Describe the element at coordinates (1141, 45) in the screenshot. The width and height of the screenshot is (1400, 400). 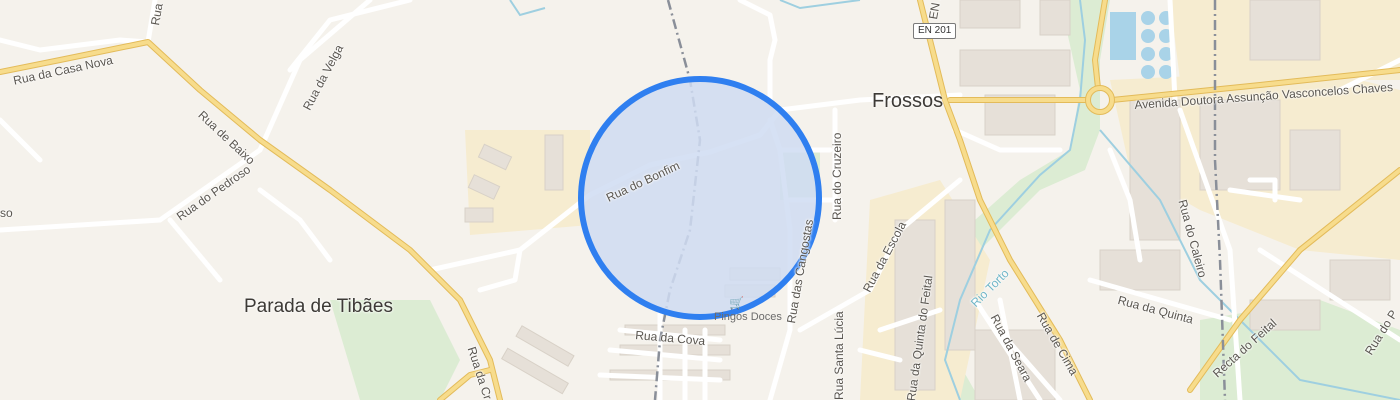
I see `water-tanks` at that location.